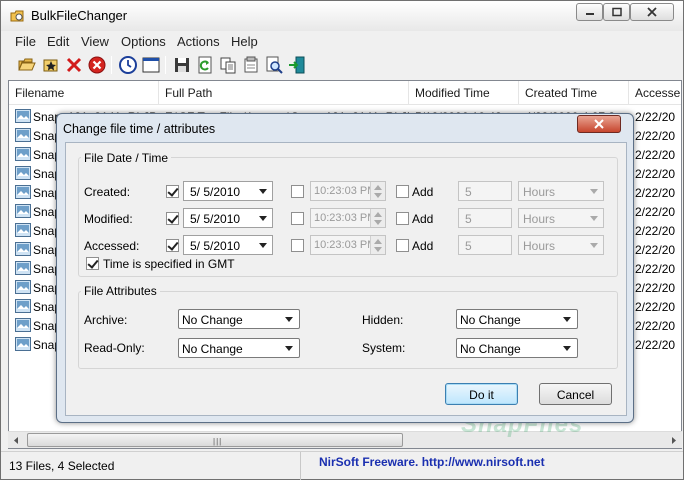 The width and height of the screenshot is (684, 480). What do you see at coordinates (284, 93) in the screenshot?
I see `column-header-full-path: Full Path` at bounding box center [284, 93].